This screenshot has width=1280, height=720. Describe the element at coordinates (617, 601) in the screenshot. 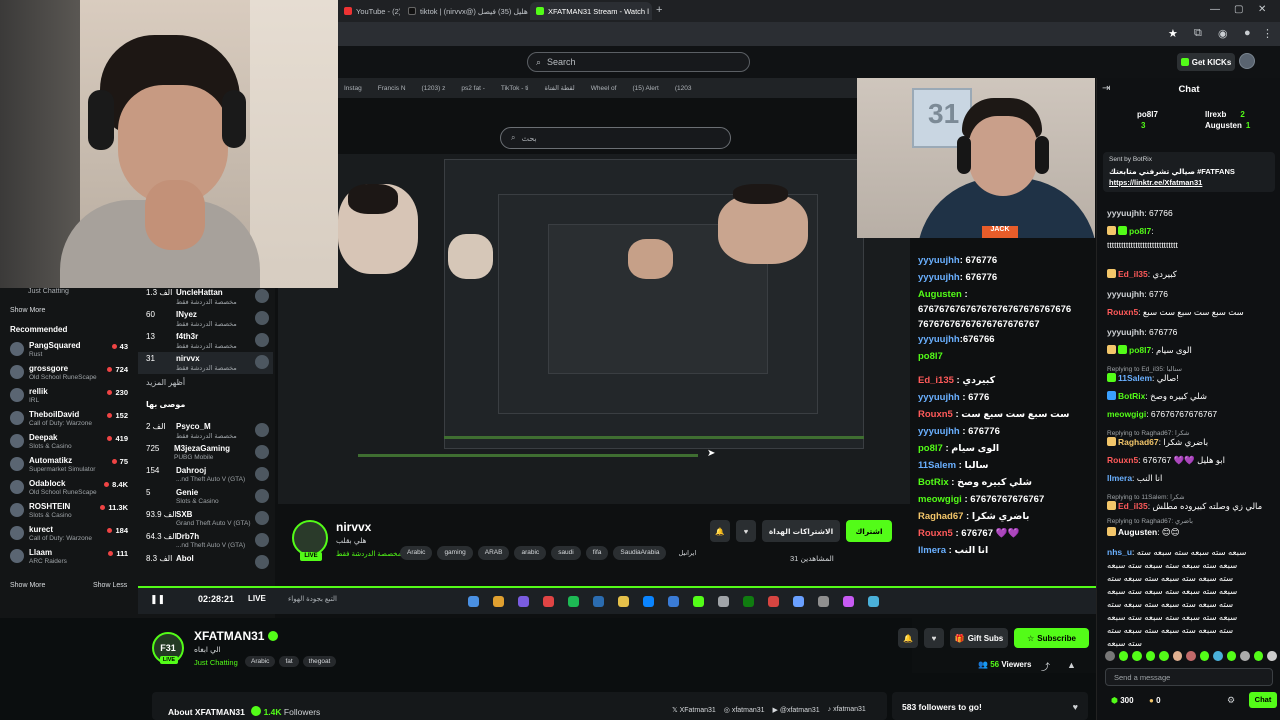

I see `inner-taskbar: ❚❚ 02:28:21 LIVE التبع بجودة الهواء` at that location.